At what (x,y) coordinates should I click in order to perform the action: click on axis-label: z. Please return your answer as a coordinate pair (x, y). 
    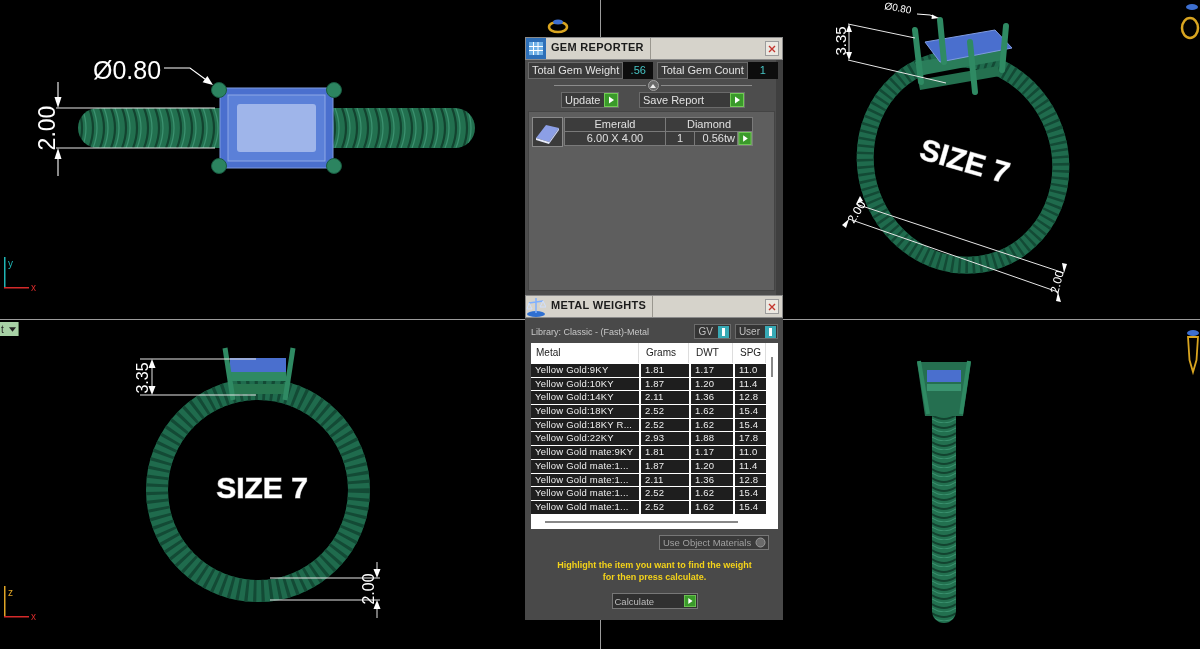
    Looking at the image, I should click on (10, 592).